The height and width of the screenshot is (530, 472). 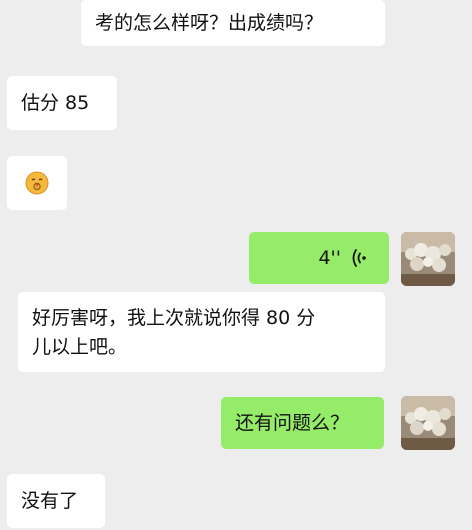 What do you see at coordinates (359, 258) in the screenshot?
I see `voice-wave-icon` at bounding box center [359, 258].